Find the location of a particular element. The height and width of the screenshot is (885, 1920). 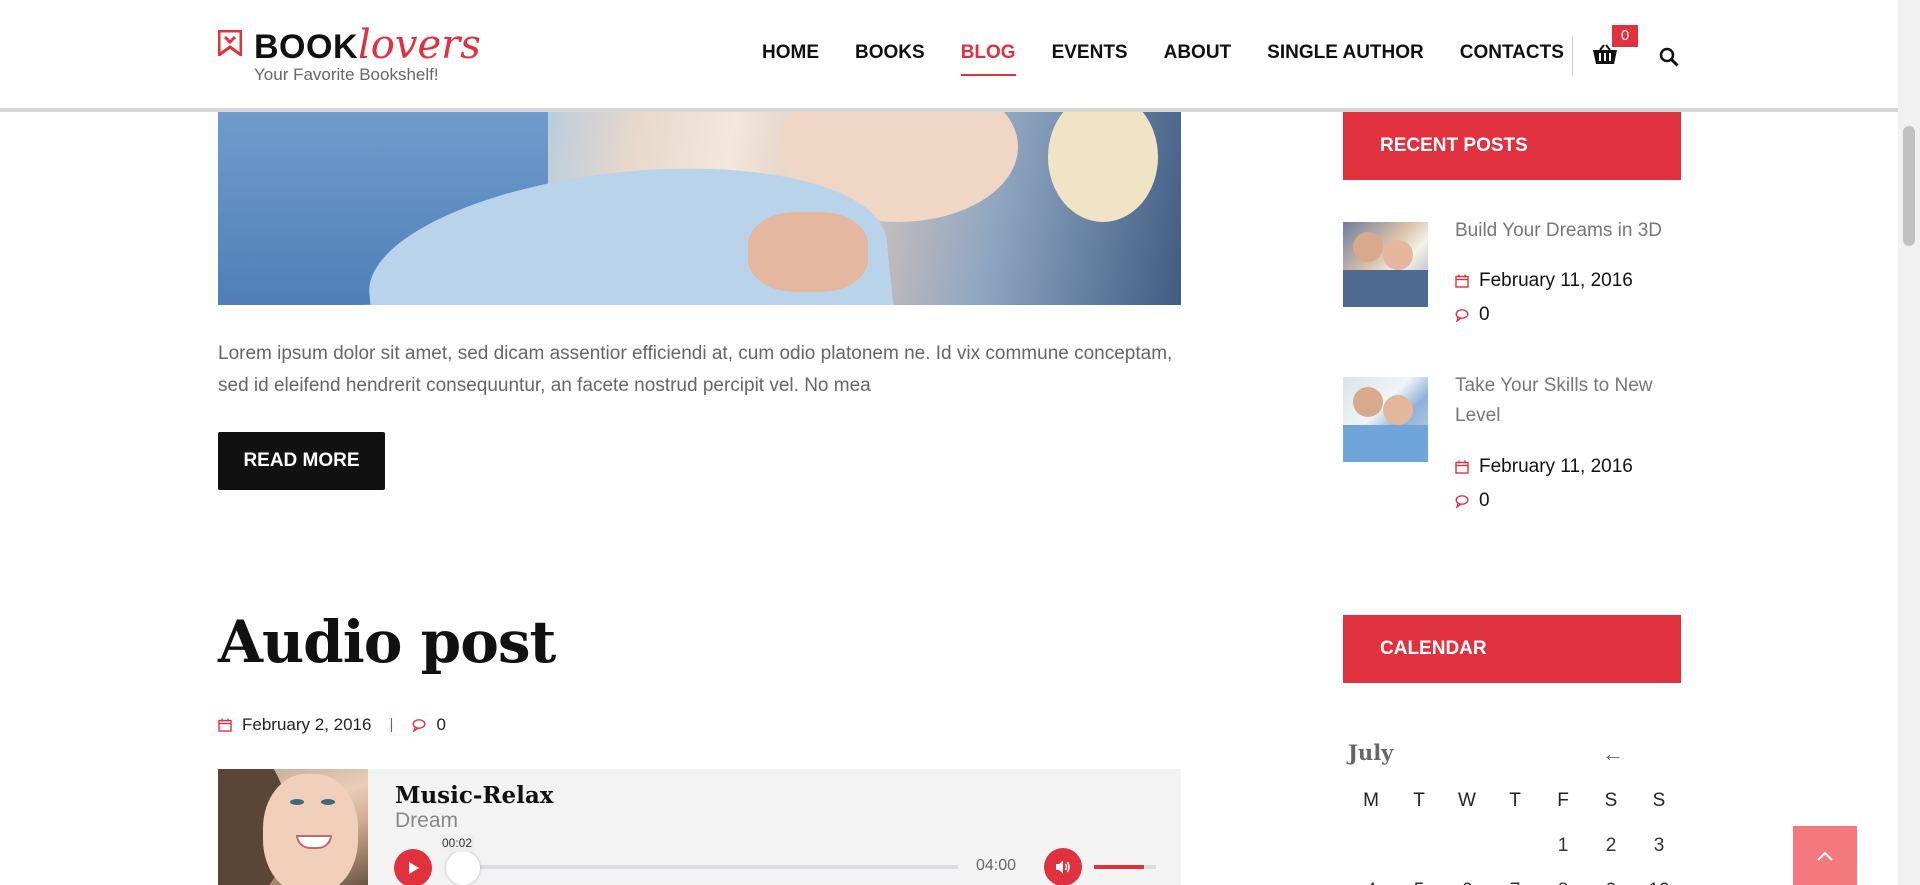

play-icon is located at coordinates (414, 868).